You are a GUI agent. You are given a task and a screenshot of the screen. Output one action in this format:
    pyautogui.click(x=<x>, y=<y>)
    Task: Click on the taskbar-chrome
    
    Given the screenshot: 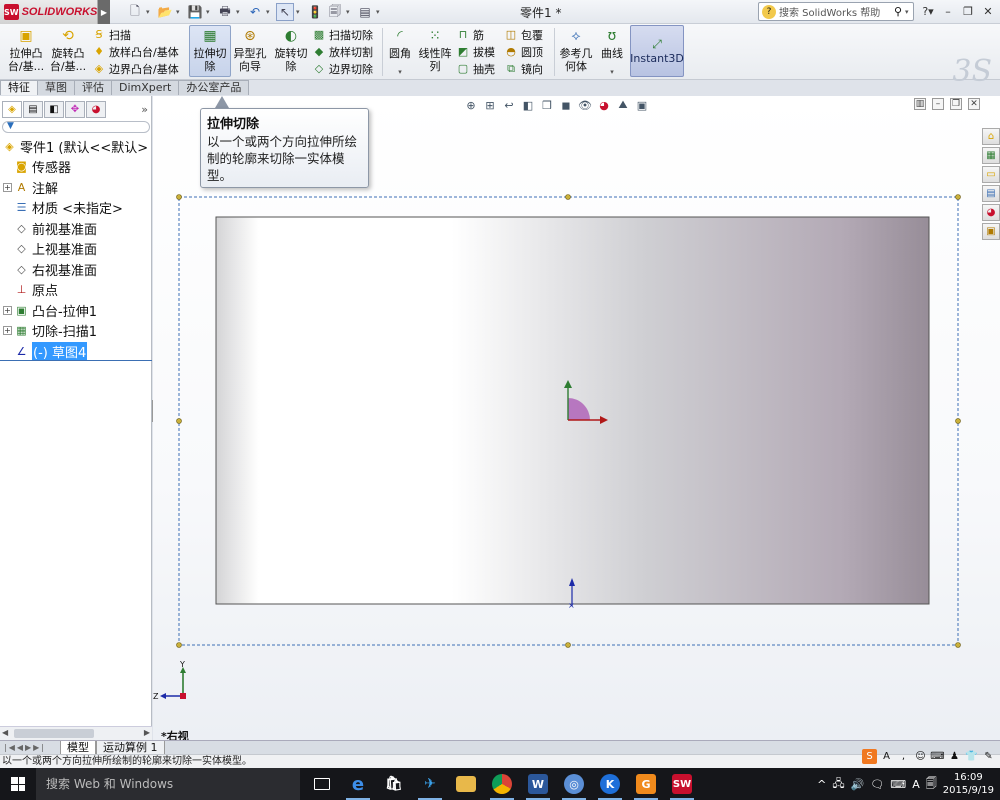 What is the action you would take?
    pyautogui.click(x=502, y=784)
    